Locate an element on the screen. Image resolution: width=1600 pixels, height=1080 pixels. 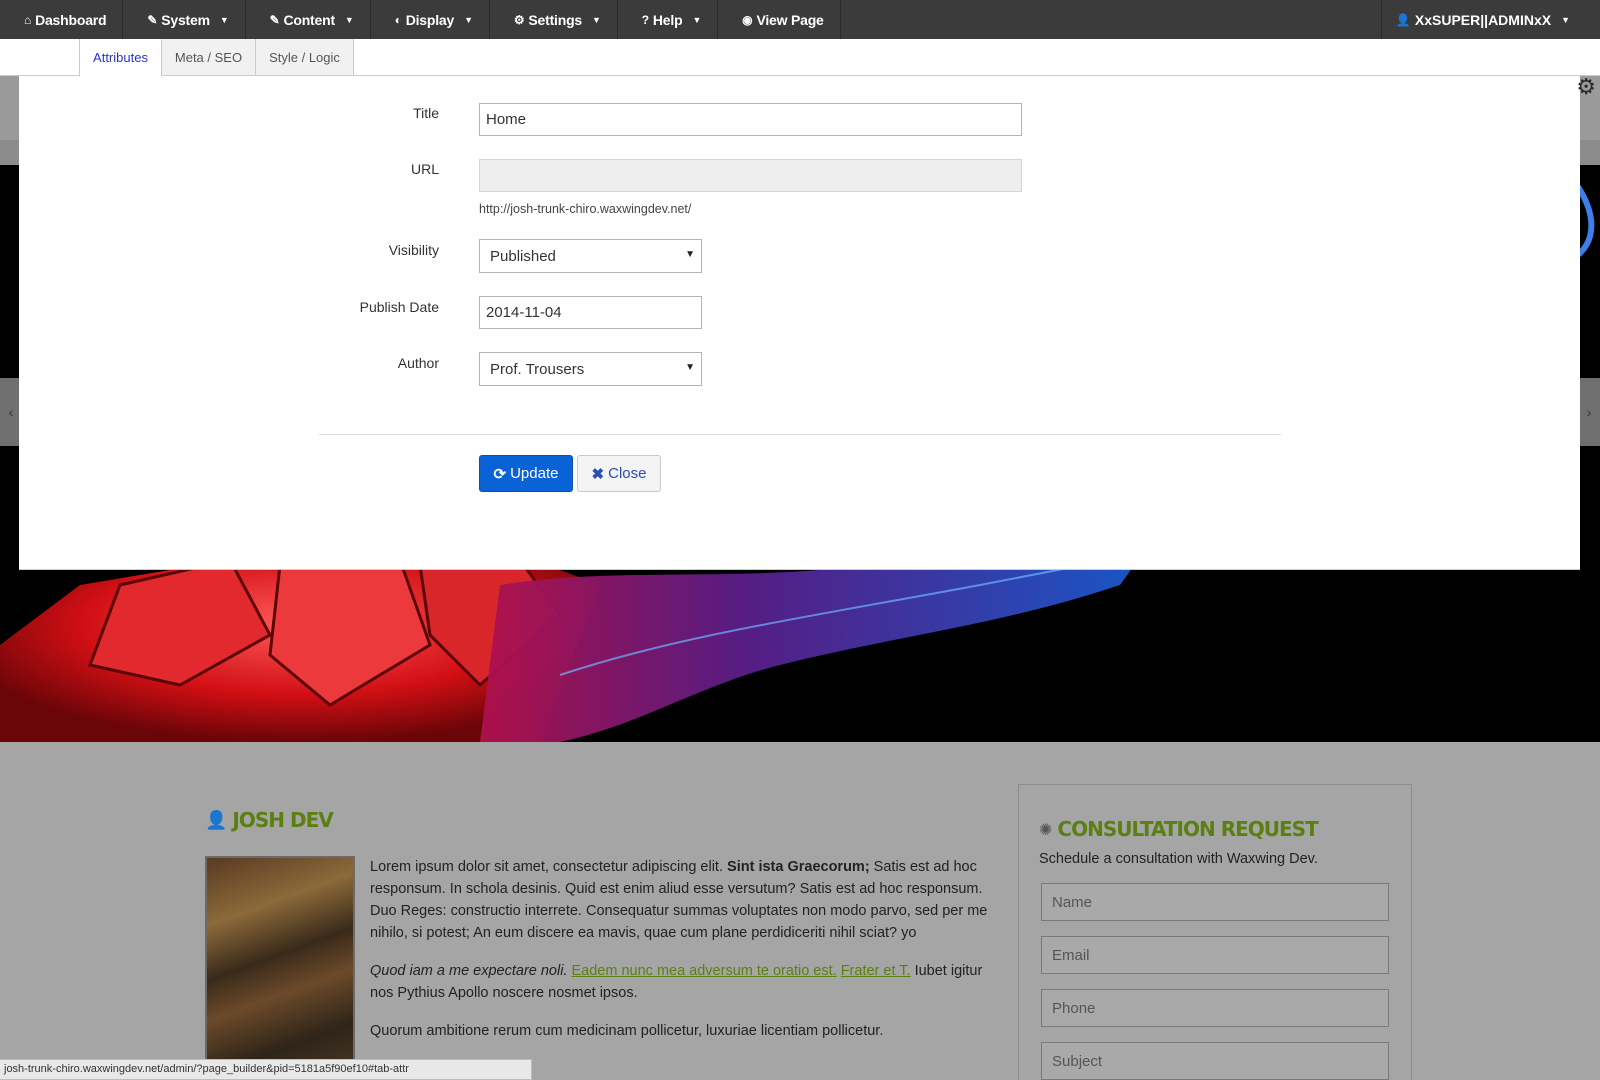
author-label: Author is located at coordinates (418, 363).